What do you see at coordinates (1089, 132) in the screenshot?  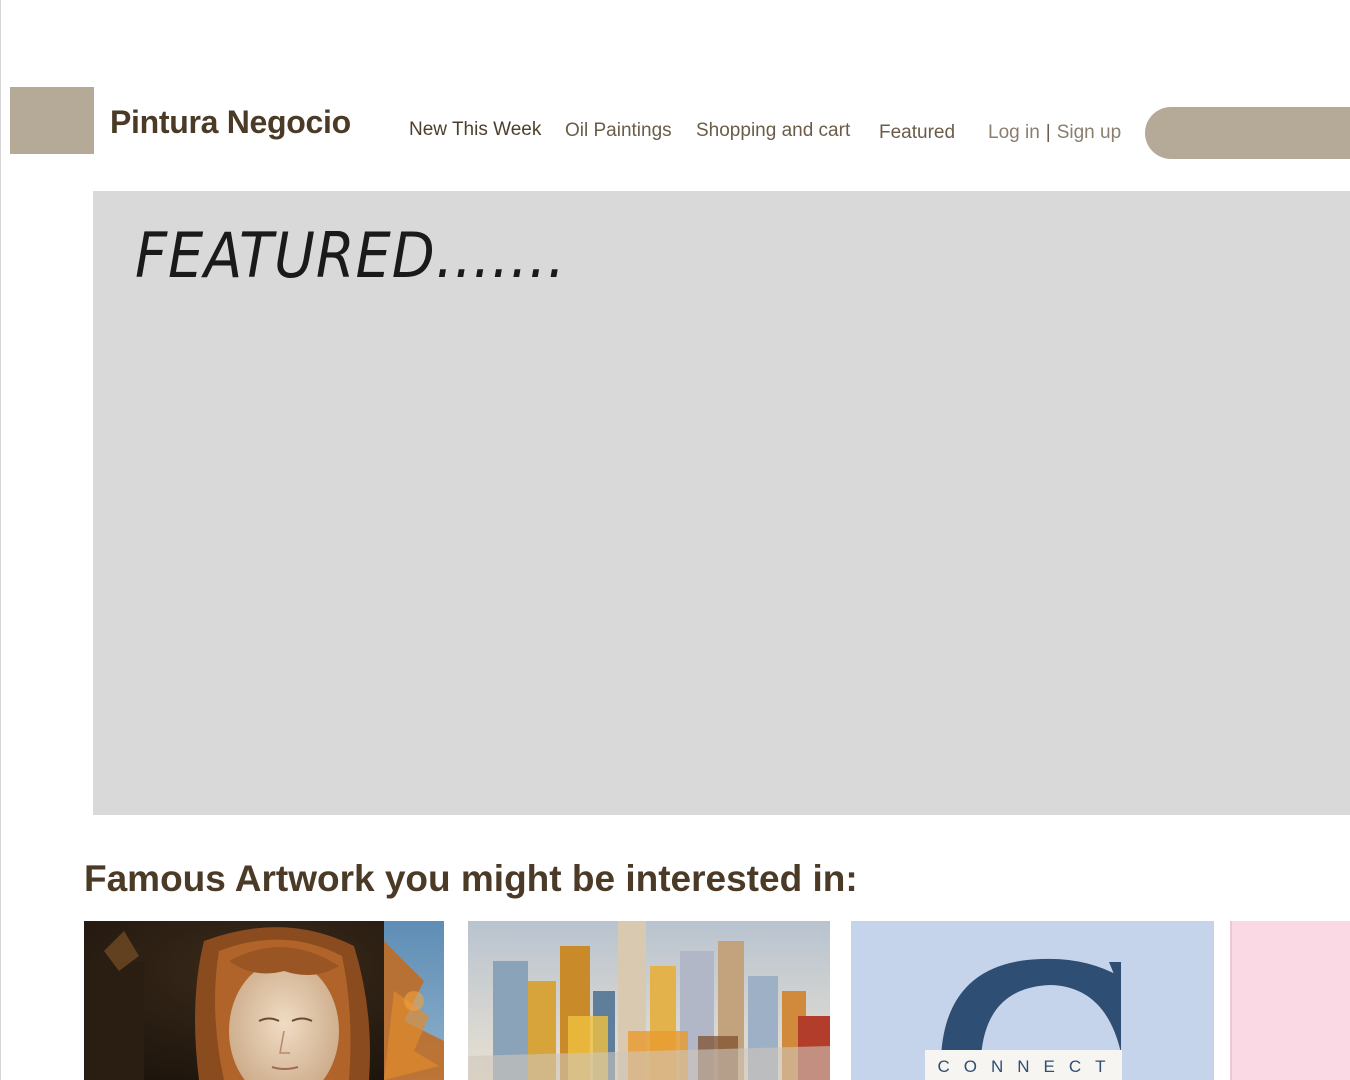 I see `sign-up-link: Sign up` at bounding box center [1089, 132].